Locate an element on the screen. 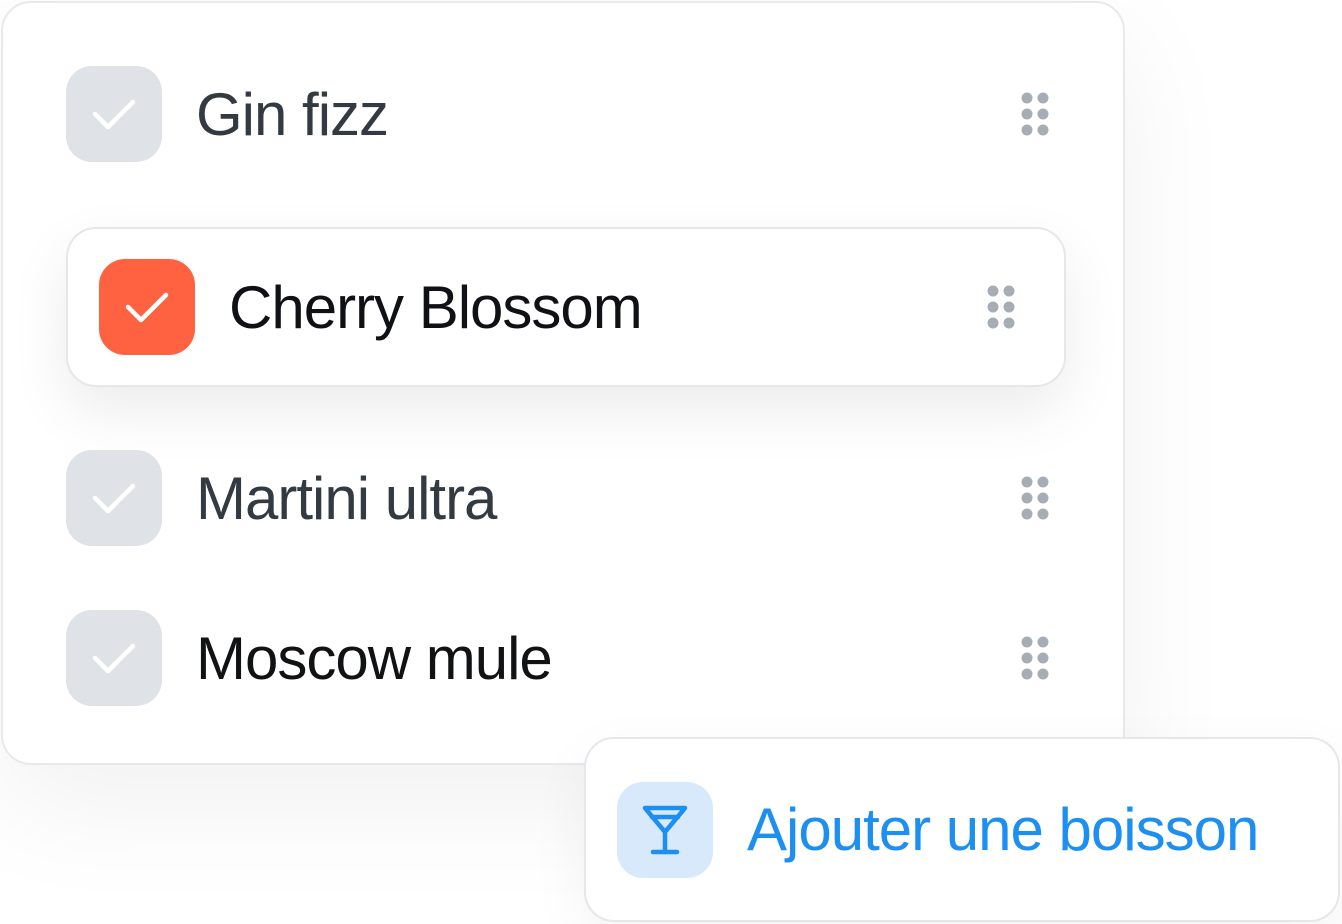 The height and width of the screenshot is (924, 1342). checkbox-gin-fizz is located at coordinates (114, 114).